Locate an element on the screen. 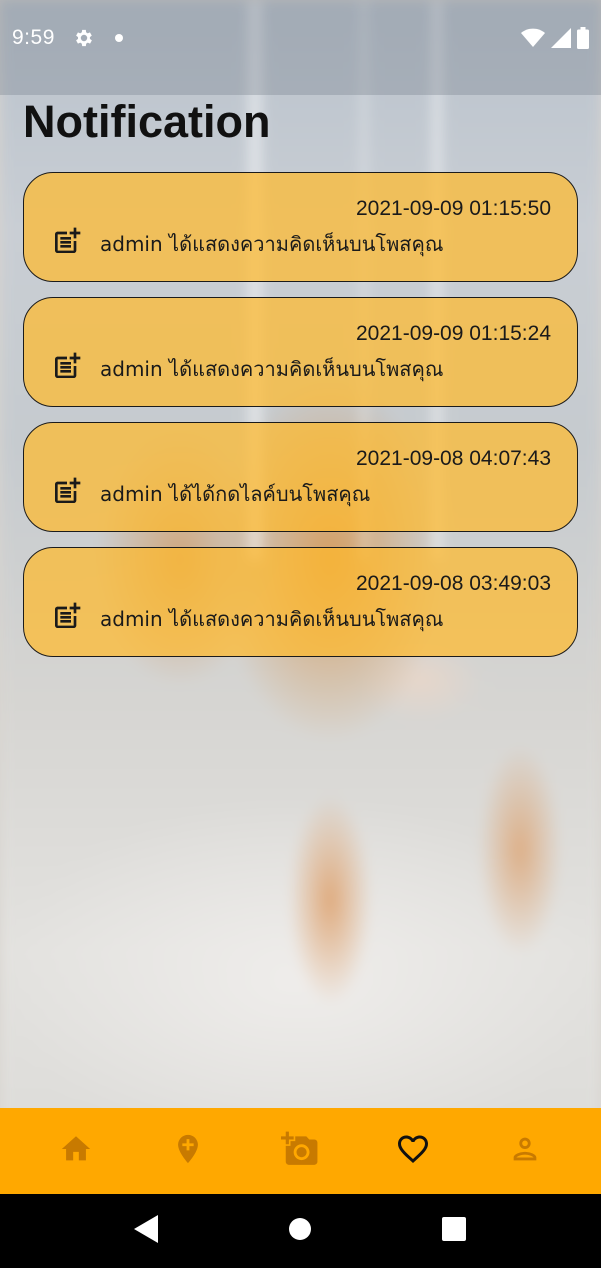 This screenshot has height=1268, width=601. nav-home is located at coordinates (76, 1151).